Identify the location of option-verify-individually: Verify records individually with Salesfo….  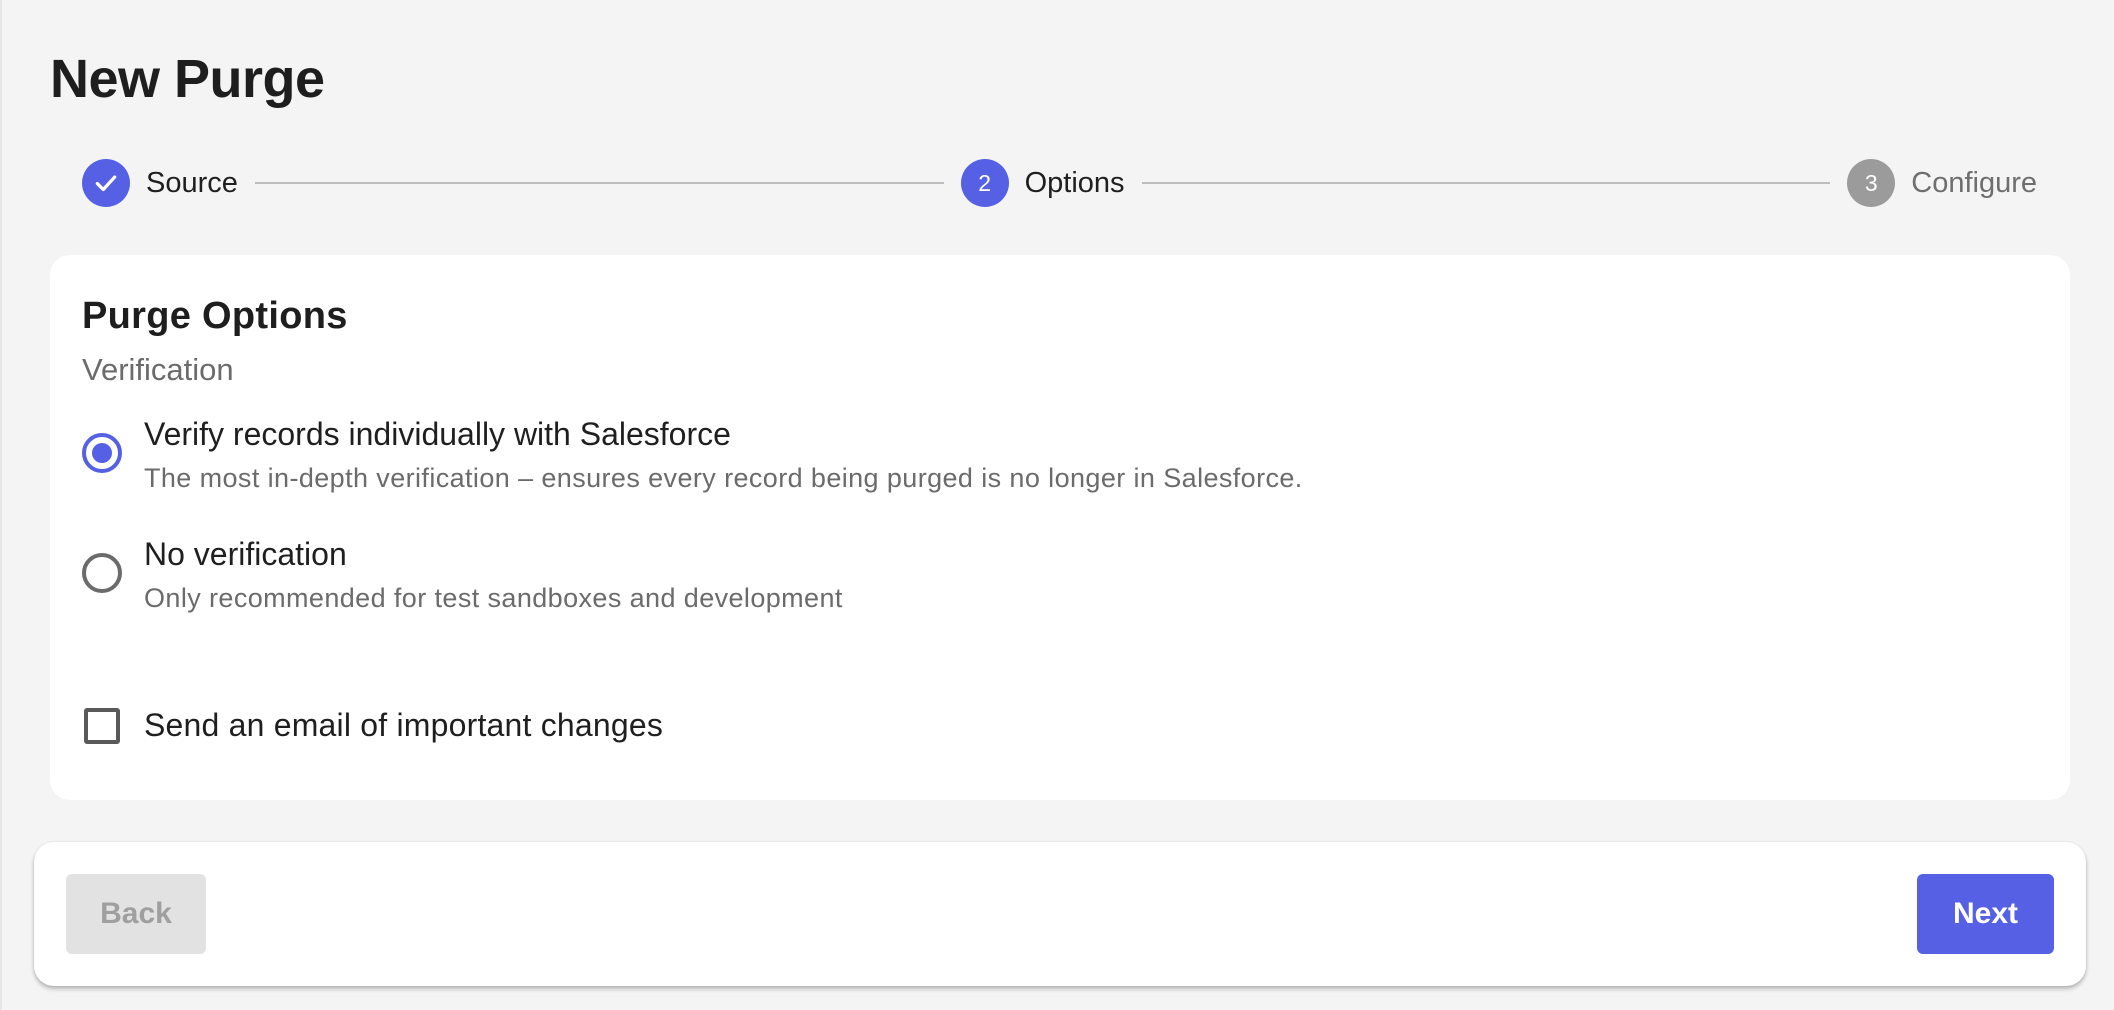
(692, 454).